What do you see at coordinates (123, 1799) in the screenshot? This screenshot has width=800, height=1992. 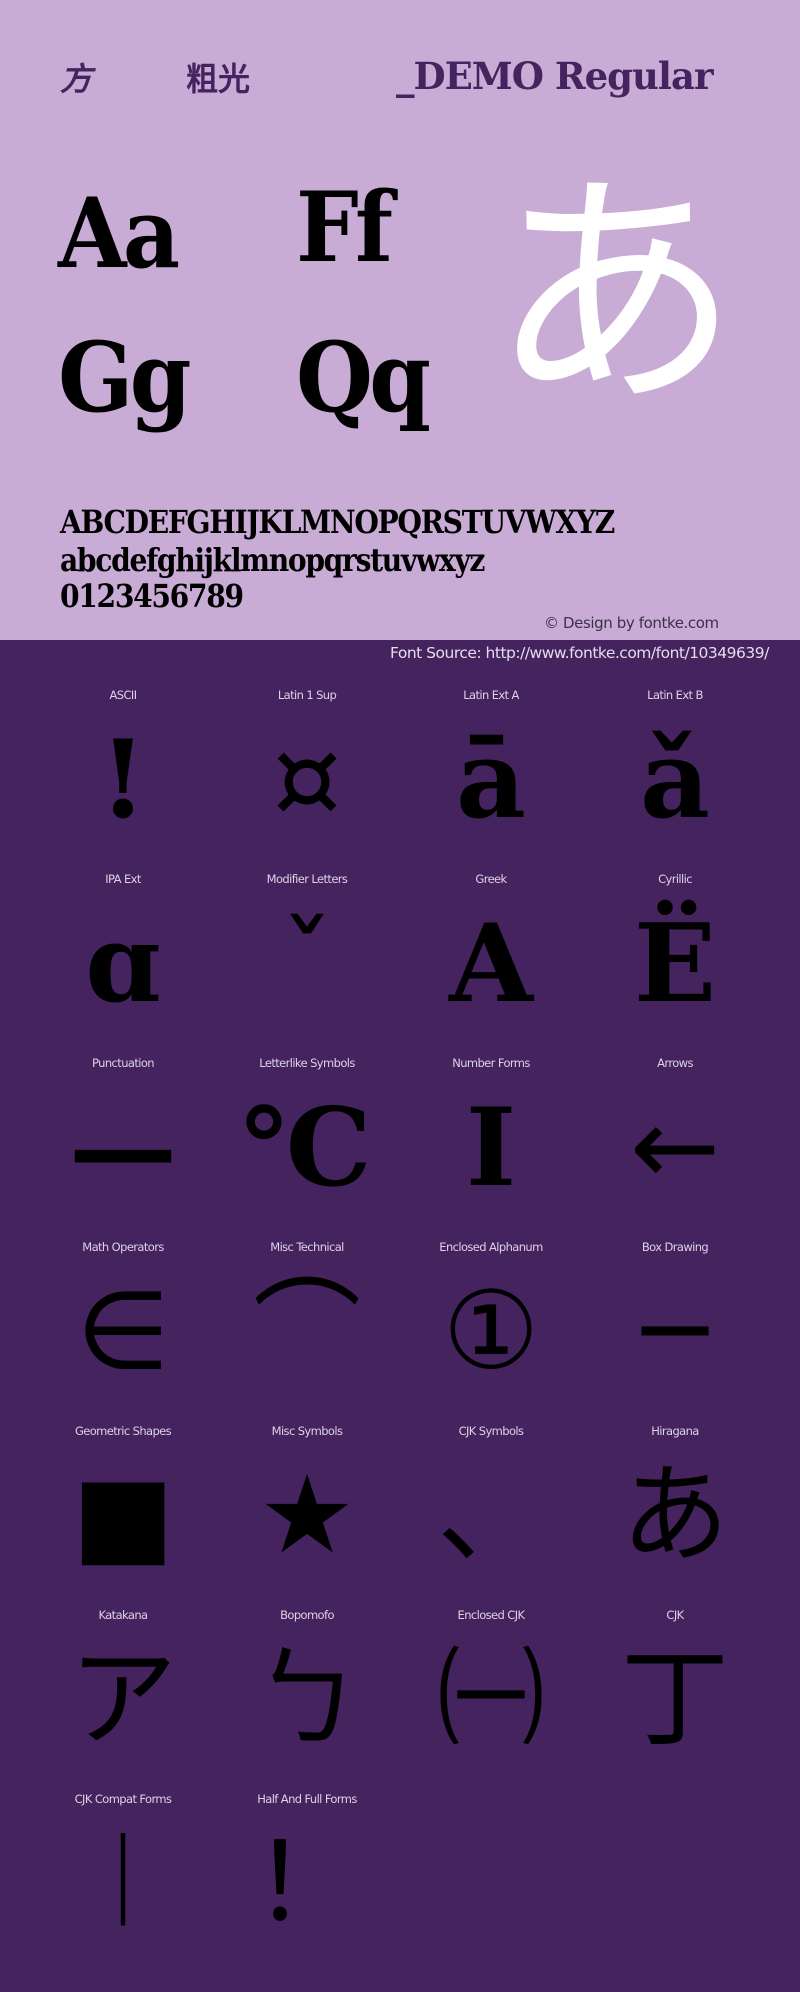 I see `unicode-block-label: CJK Compat Forms` at bounding box center [123, 1799].